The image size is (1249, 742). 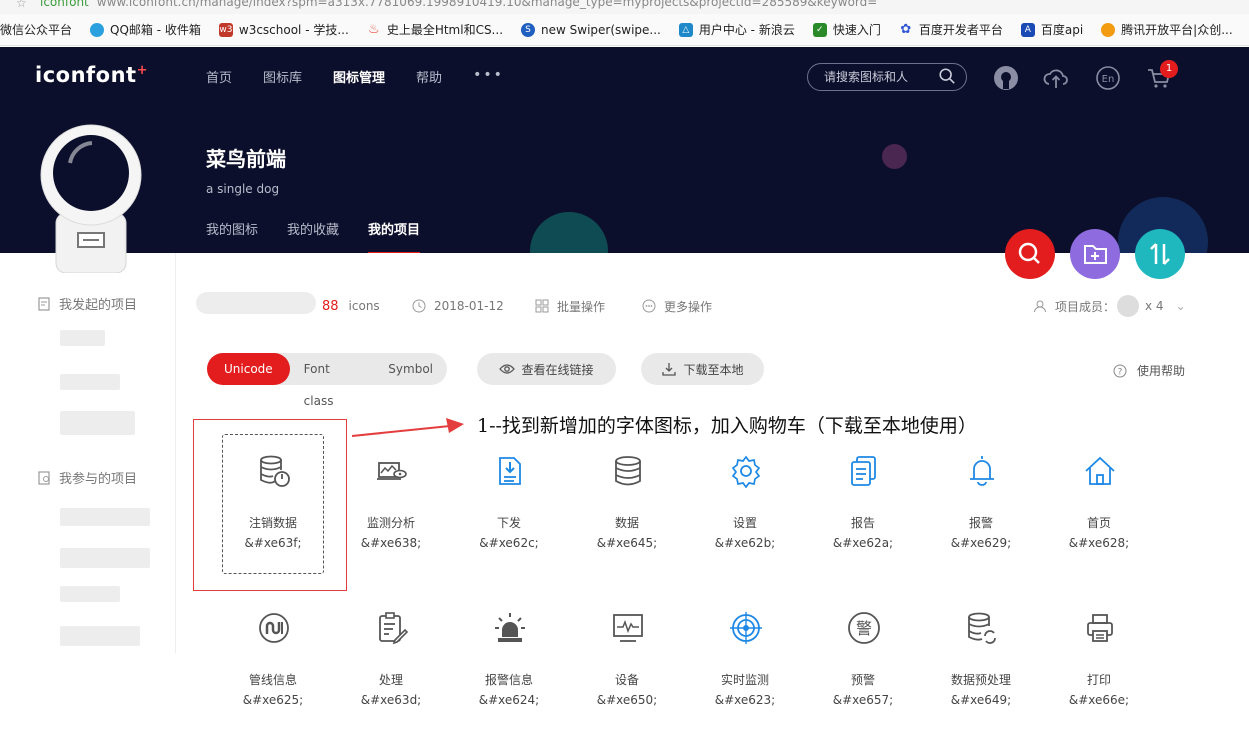 I want to click on search-input: 请搜索图标和人, so click(x=887, y=77).